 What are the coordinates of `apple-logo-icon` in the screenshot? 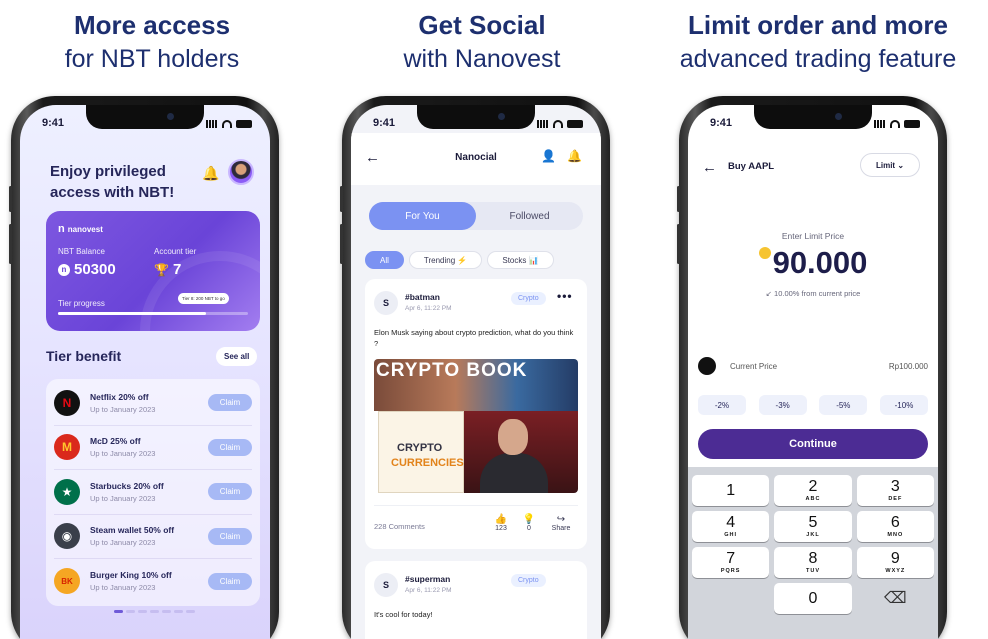 It's located at (707, 366).